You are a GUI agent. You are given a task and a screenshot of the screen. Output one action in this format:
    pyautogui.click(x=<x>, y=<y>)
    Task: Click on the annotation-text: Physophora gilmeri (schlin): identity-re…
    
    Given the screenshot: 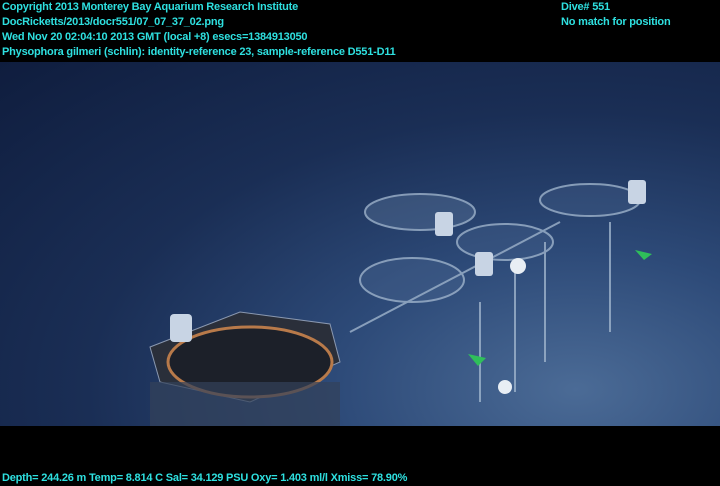 What is the action you would take?
    pyautogui.click(x=199, y=52)
    